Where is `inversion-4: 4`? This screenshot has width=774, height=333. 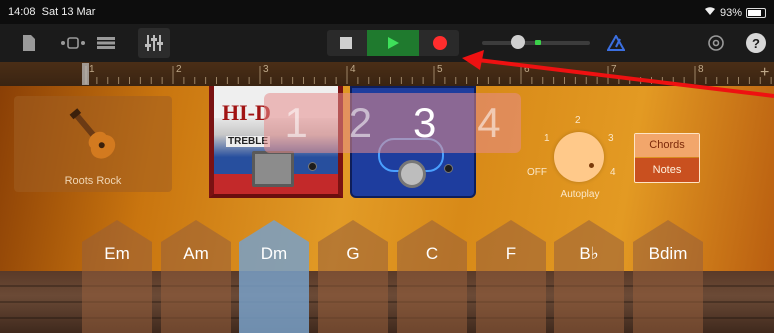
inversion-4: 4 is located at coordinates (488, 123).